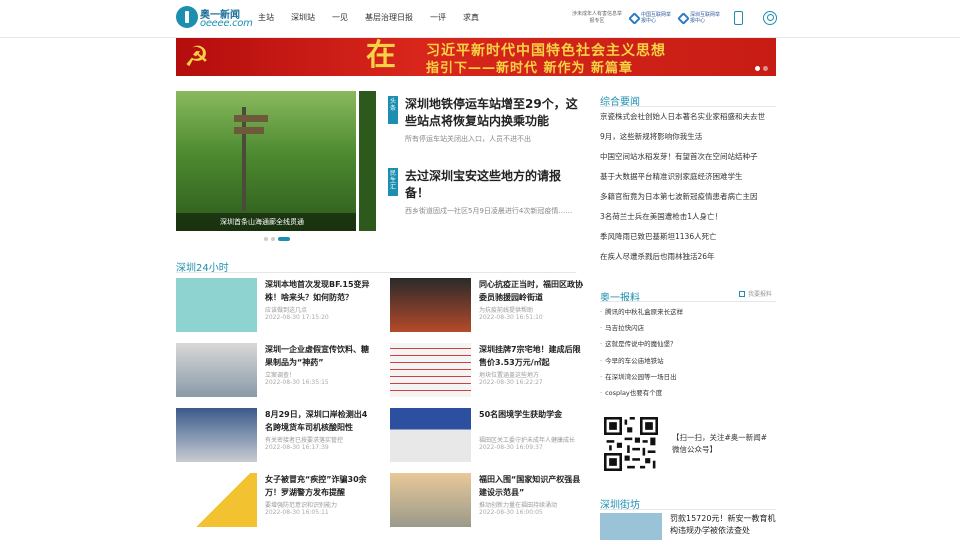 The height and width of the screenshot is (540, 960). What do you see at coordinates (340, 17) in the screenshot?
I see `nav-item-yijian: 一见` at bounding box center [340, 17].